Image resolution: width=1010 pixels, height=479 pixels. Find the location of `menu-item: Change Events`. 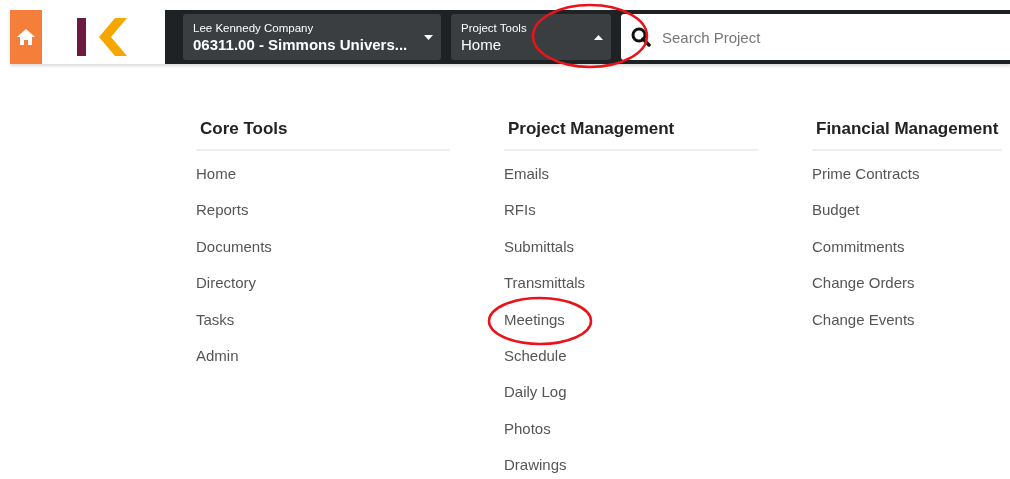

menu-item: Change Events is located at coordinates (863, 326).